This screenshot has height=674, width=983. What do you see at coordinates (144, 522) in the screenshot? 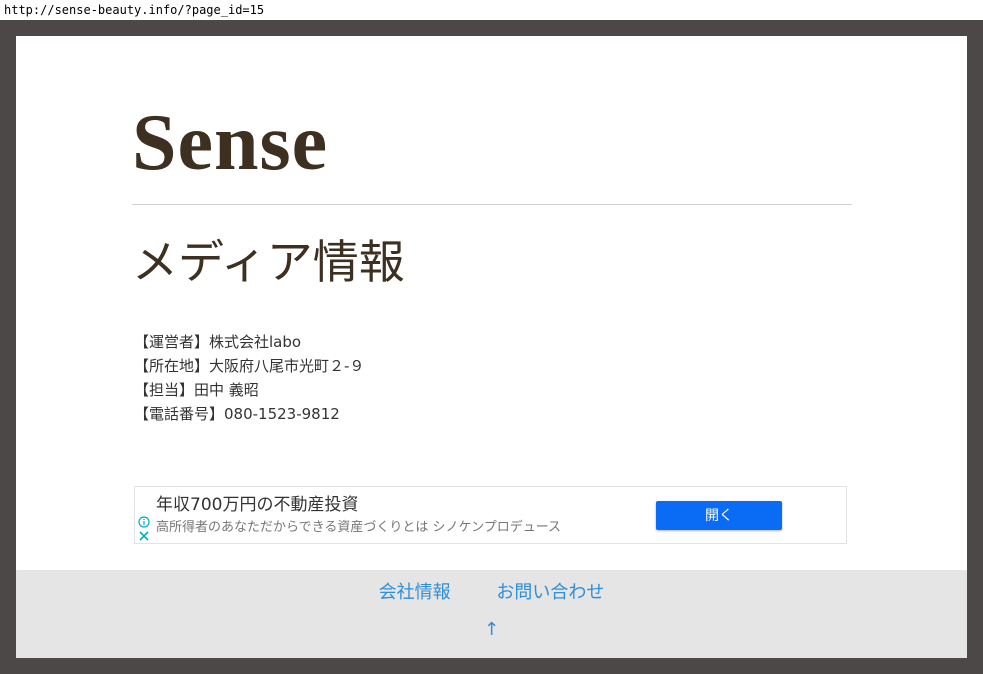
I see `info-icon` at bounding box center [144, 522].